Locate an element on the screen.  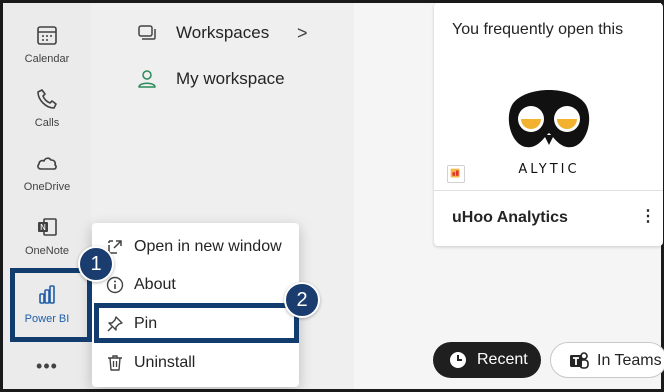
uhoo-owl-logo: ALYTIC is located at coordinates (549, 127).